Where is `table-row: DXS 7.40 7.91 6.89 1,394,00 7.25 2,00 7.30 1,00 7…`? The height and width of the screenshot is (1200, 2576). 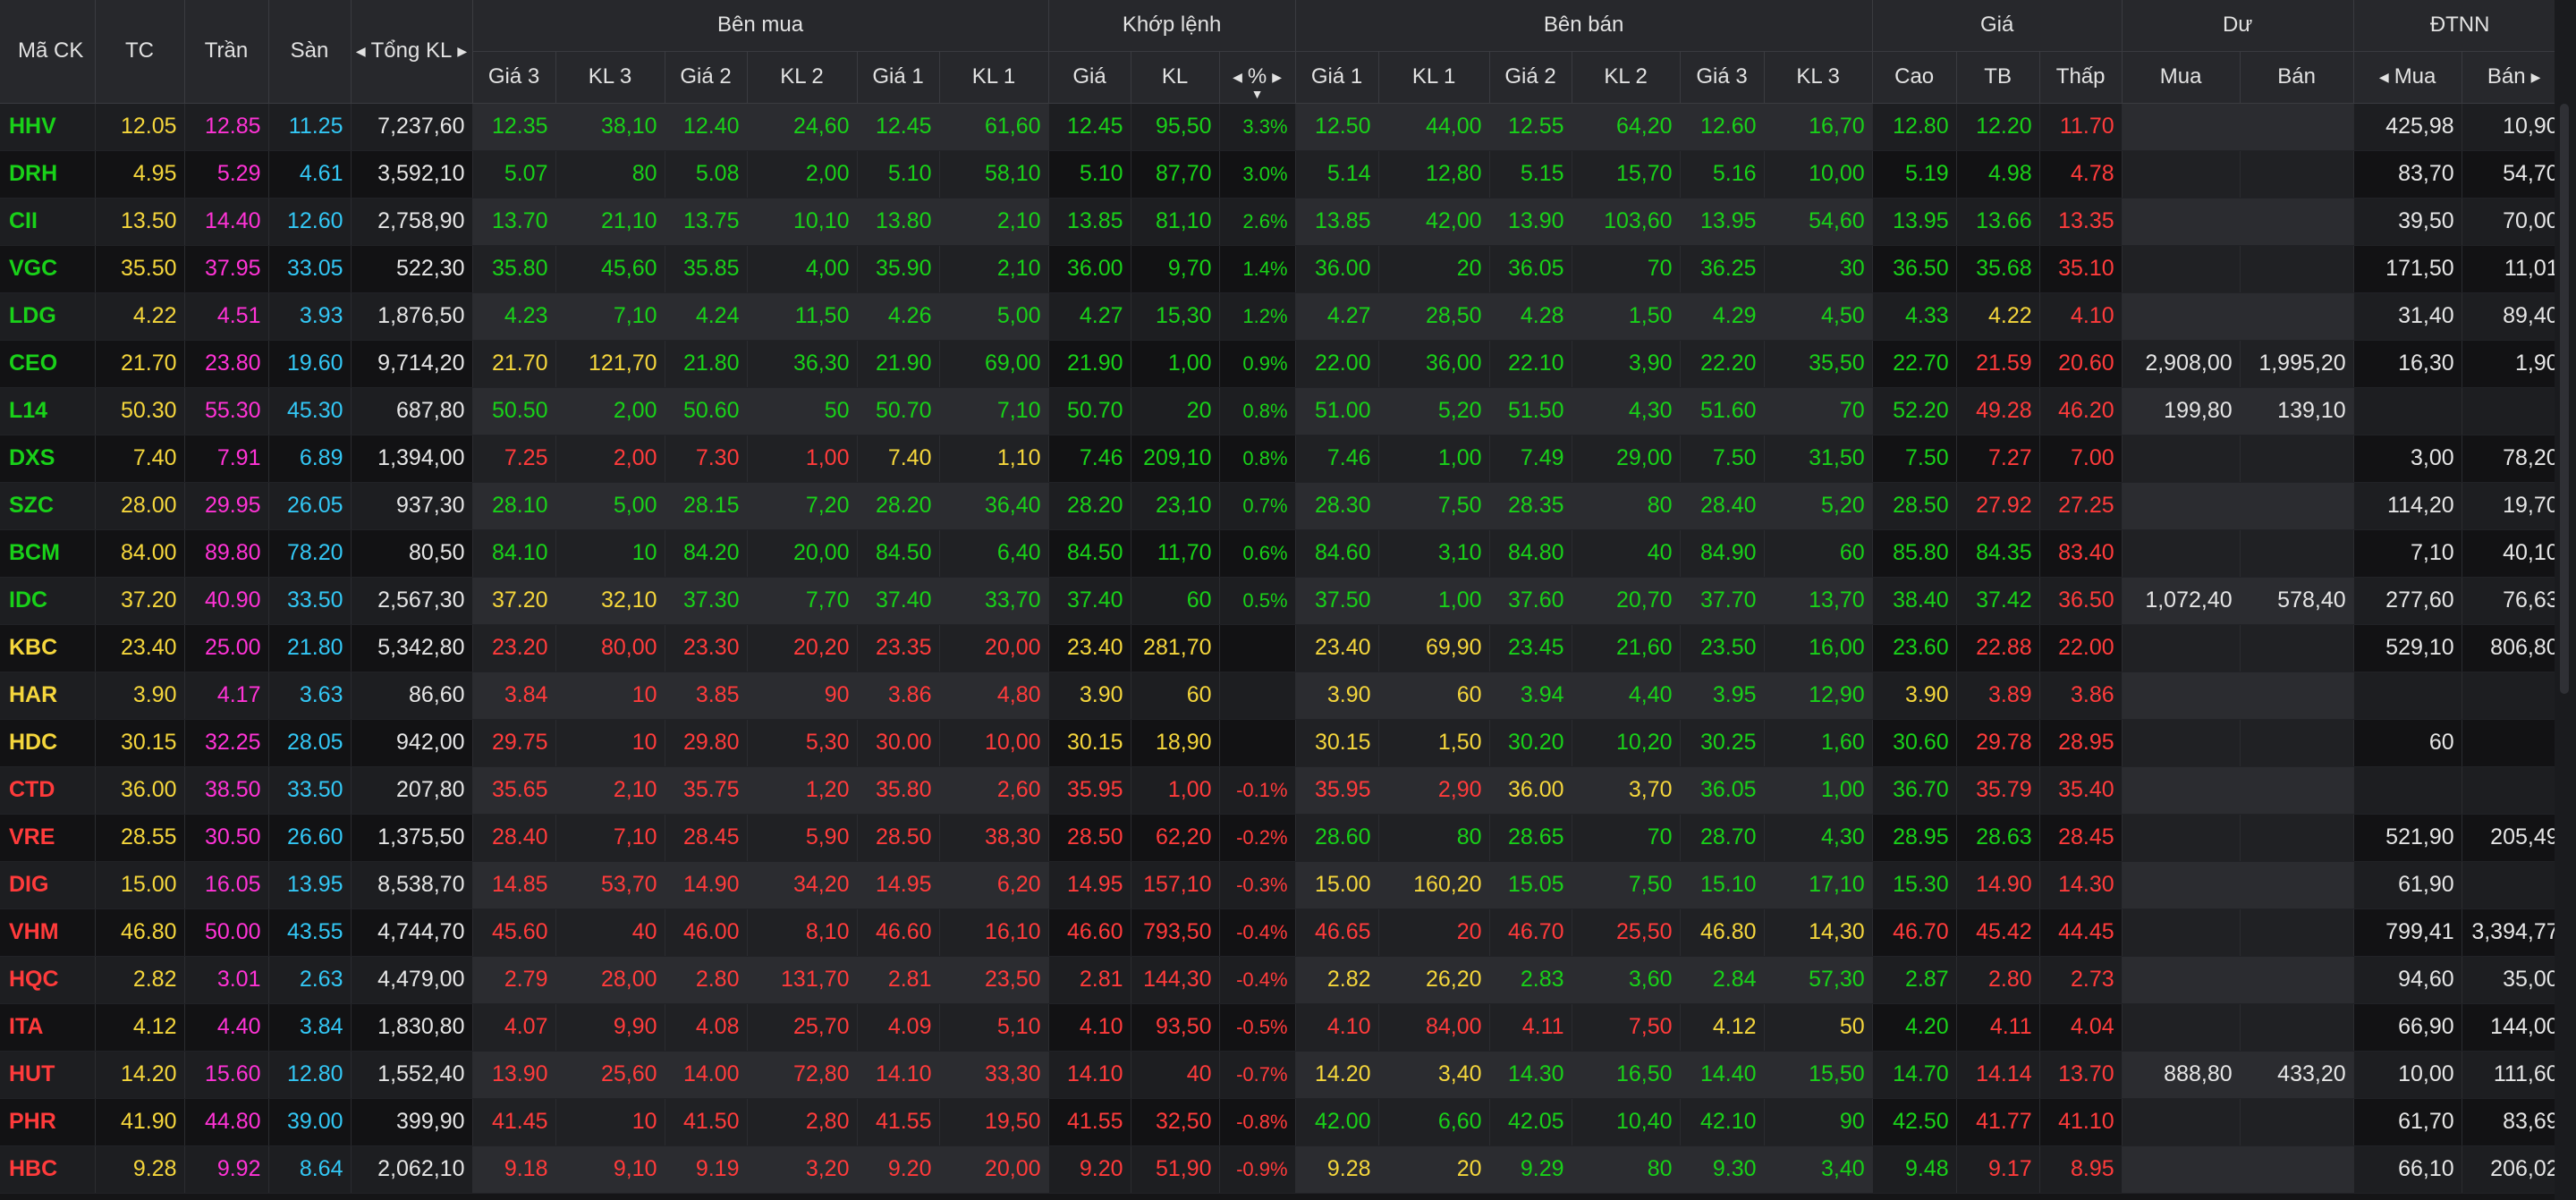
table-row: DXS 7.40 7.91 6.89 1,394,00 7.25 2,00 7.30 1,00 7… is located at coordinates (1283, 459).